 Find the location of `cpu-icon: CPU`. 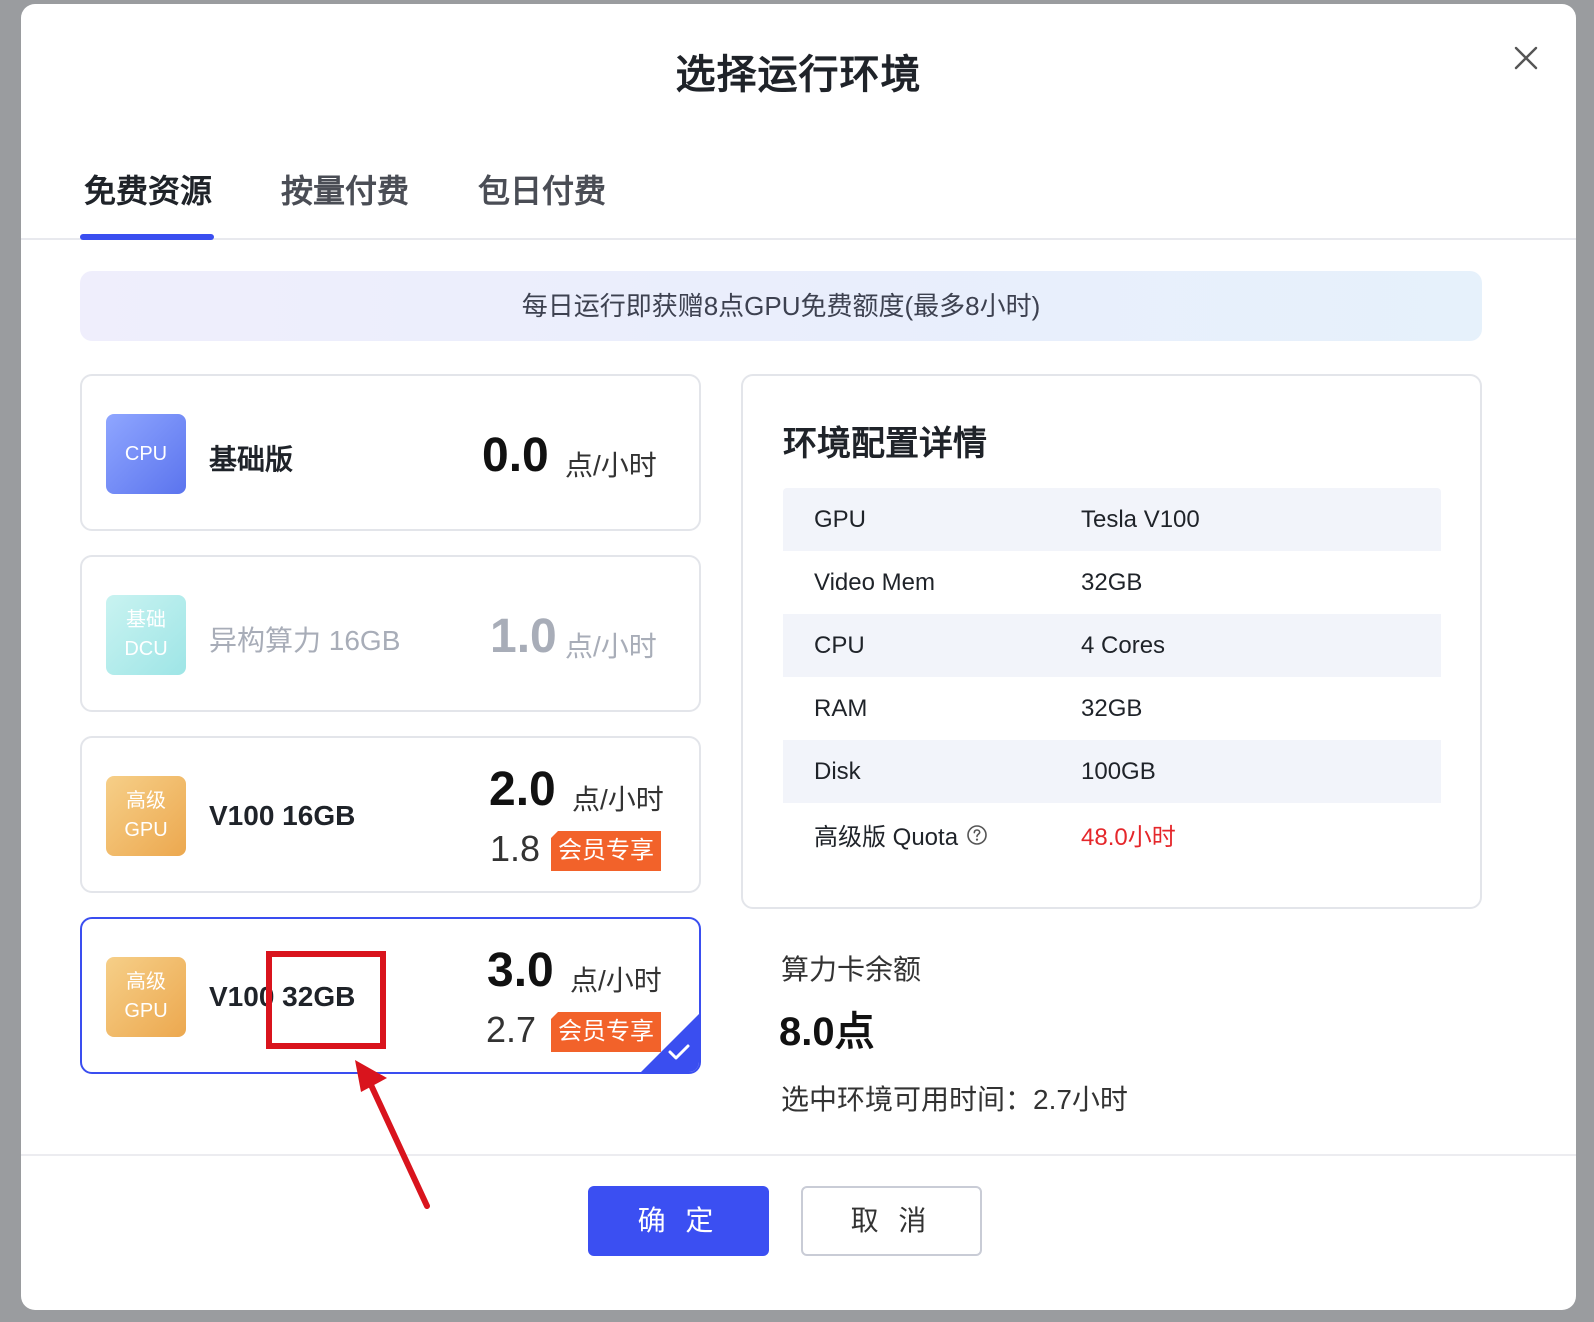

cpu-icon: CPU is located at coordinates (146, 454).